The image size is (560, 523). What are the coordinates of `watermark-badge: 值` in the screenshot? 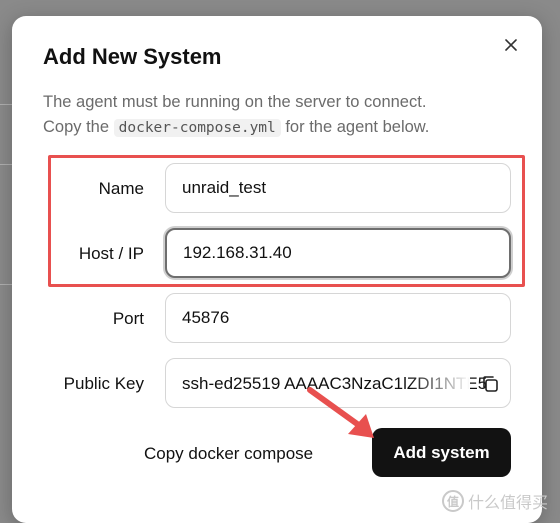 It's located at (452, 501).